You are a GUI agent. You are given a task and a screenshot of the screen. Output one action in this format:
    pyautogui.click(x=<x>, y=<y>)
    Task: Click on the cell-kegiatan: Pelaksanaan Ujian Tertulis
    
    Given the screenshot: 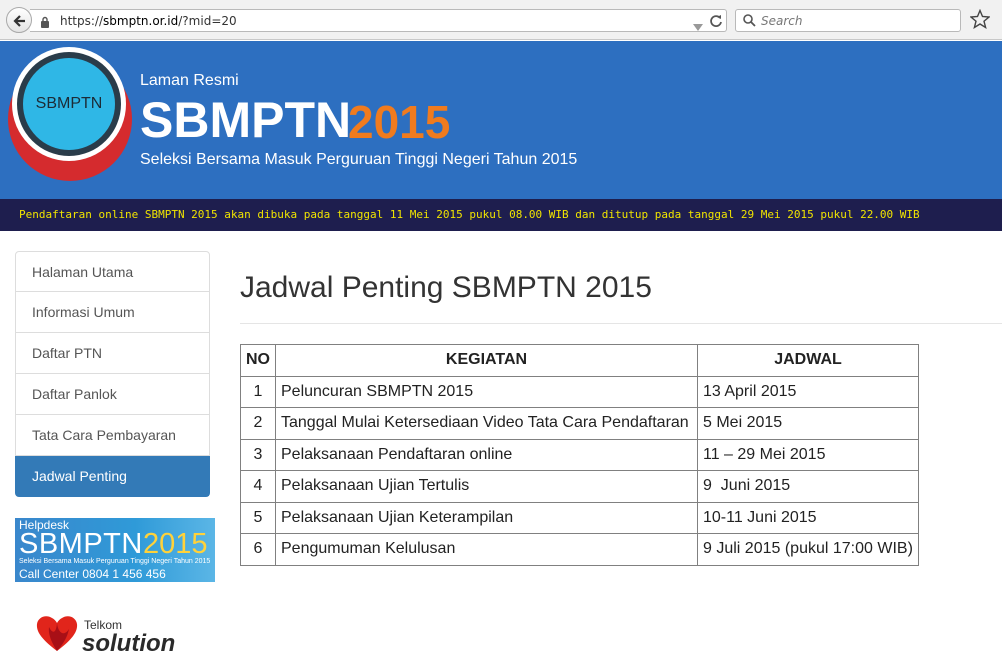 What is the action you would take?
    pyautogui.click(x=486, y=486)
    